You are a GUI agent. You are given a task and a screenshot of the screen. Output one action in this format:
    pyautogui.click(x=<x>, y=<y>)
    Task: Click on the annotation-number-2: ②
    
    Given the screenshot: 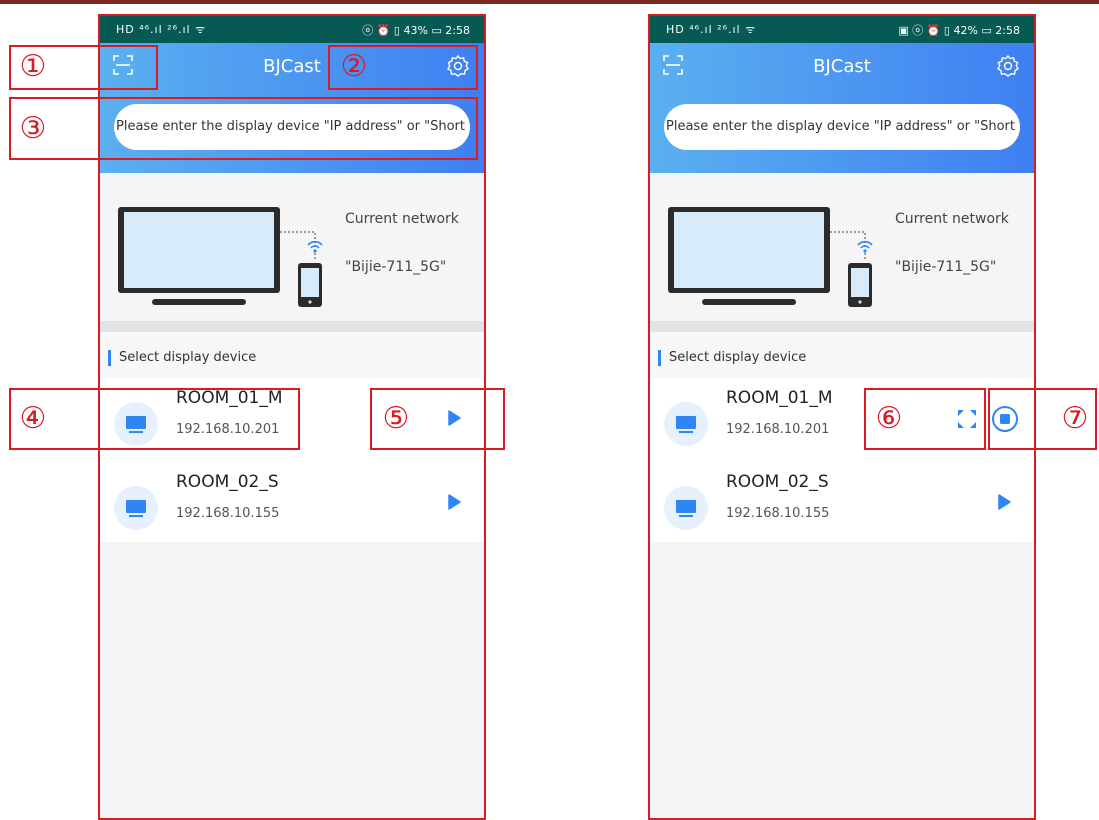 What is the action you would take?
    pyautogui.click(x=354, y=66)
    